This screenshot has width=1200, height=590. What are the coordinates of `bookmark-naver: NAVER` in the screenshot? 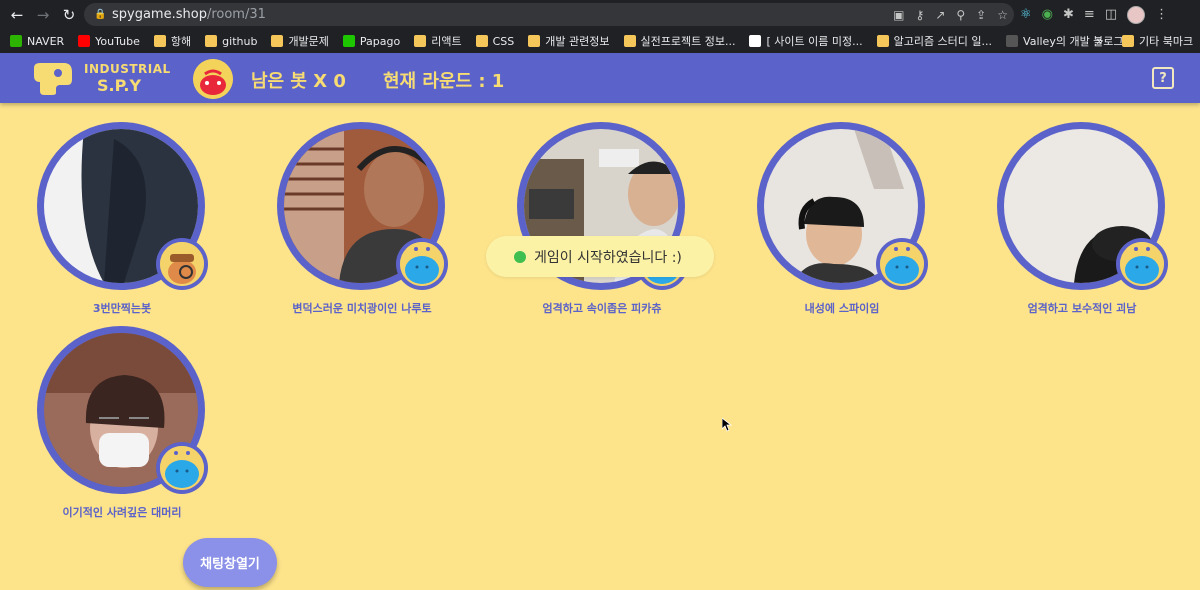 It's located at (37, 41).